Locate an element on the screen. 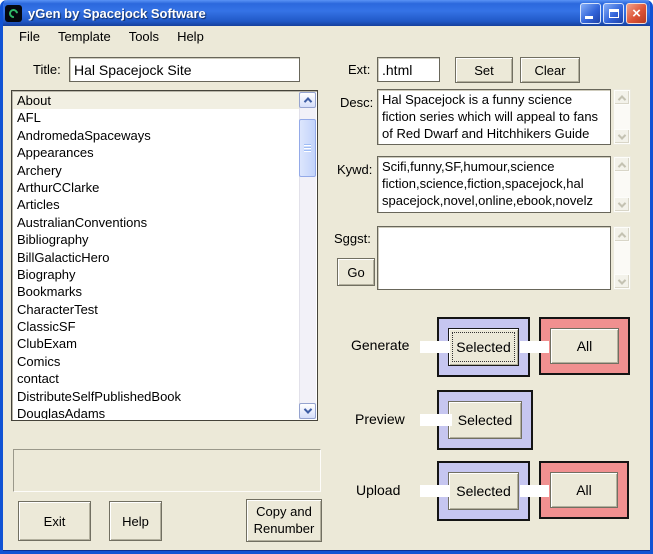  menu-template: Template is located at coordinates (84, 36).